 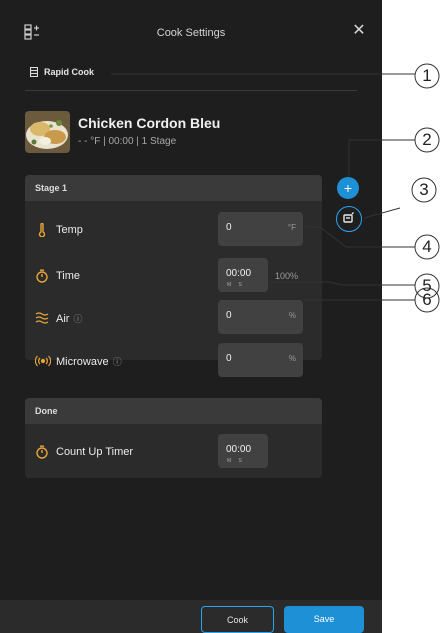 I want to click on air-value: 0, so click(x=229, y=315).